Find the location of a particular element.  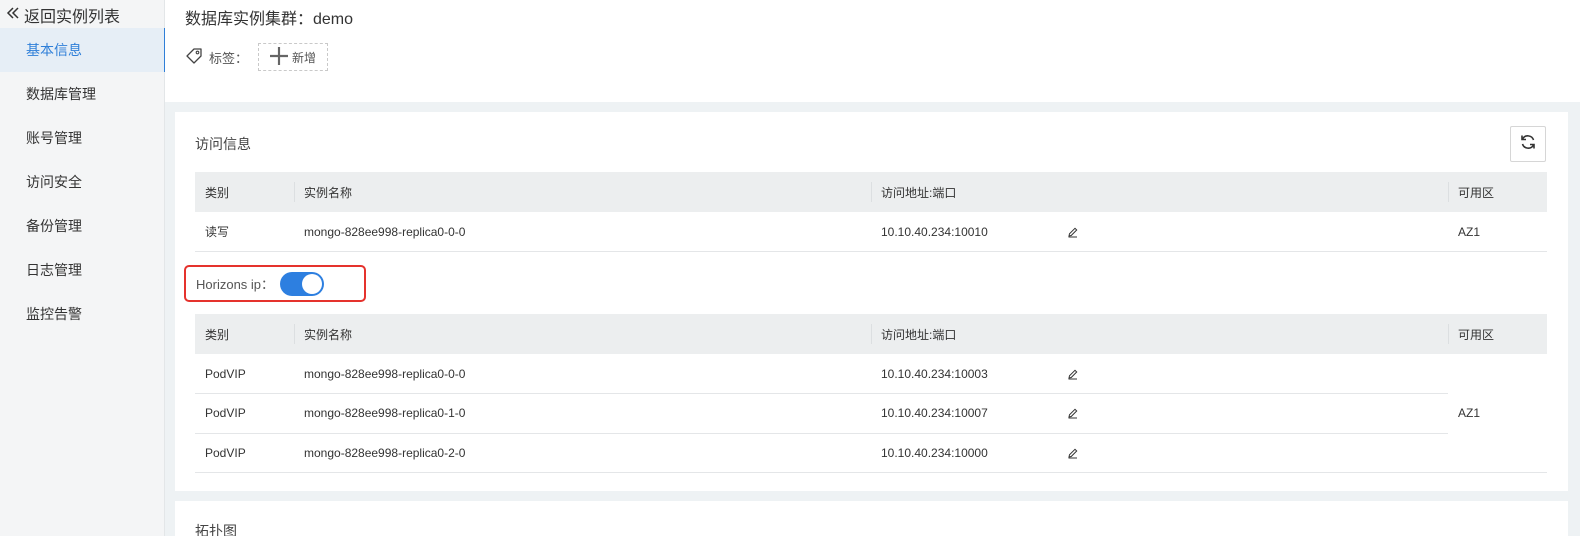

sidebar-item-account-management: 账号管理 is located at coordinates (82, 138).